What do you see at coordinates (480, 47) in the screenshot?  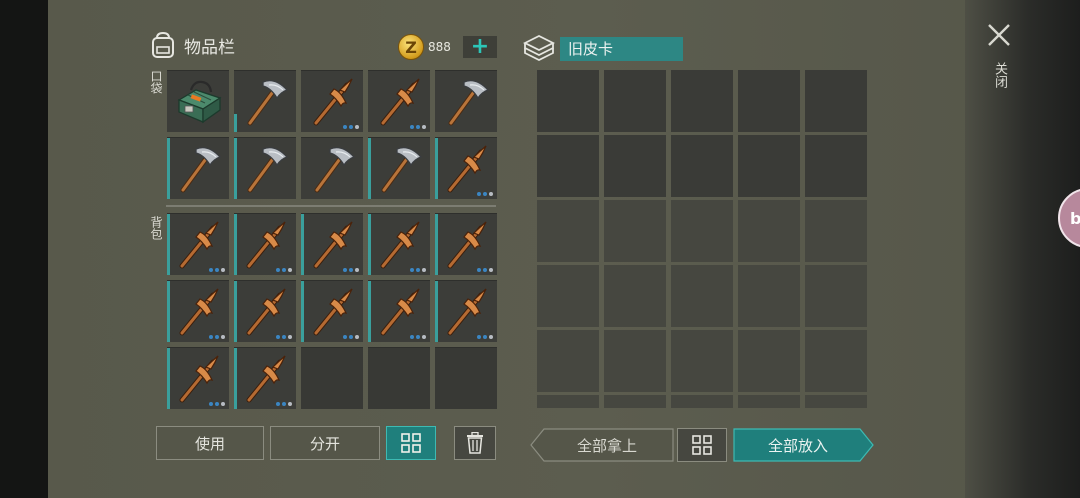 I see `add-coins-button: +` at bounding box center [480, 47].